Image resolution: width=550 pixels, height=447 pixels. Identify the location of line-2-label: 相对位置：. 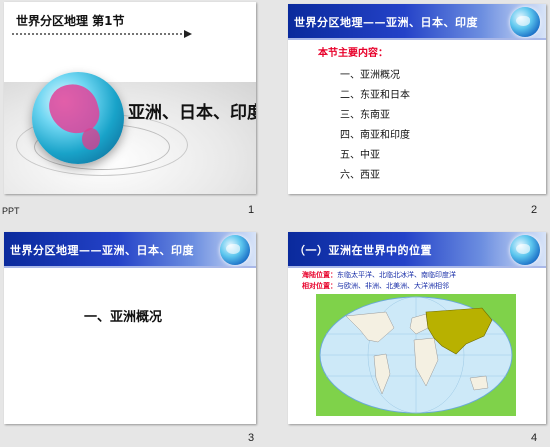
(319, 286).